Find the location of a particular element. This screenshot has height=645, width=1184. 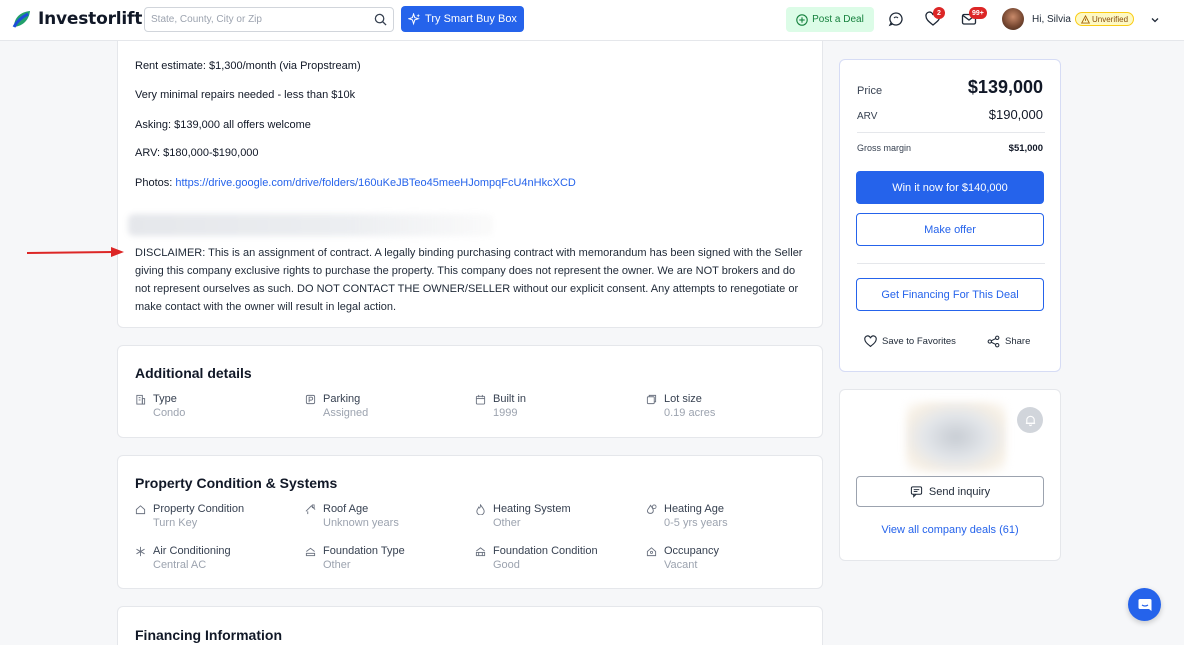

condition-value: 0-5 yrs years is located at coordinates (696, 523).